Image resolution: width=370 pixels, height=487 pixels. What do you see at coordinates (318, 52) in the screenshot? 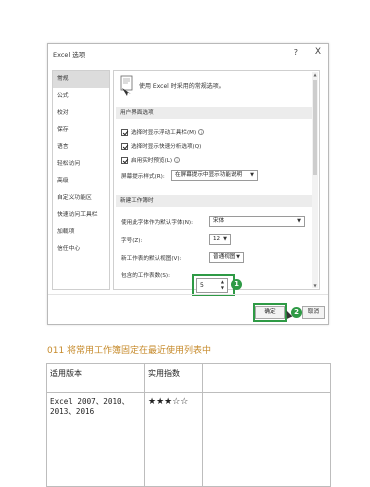
I see `close-icon: X` at bounding box center [318, 52].